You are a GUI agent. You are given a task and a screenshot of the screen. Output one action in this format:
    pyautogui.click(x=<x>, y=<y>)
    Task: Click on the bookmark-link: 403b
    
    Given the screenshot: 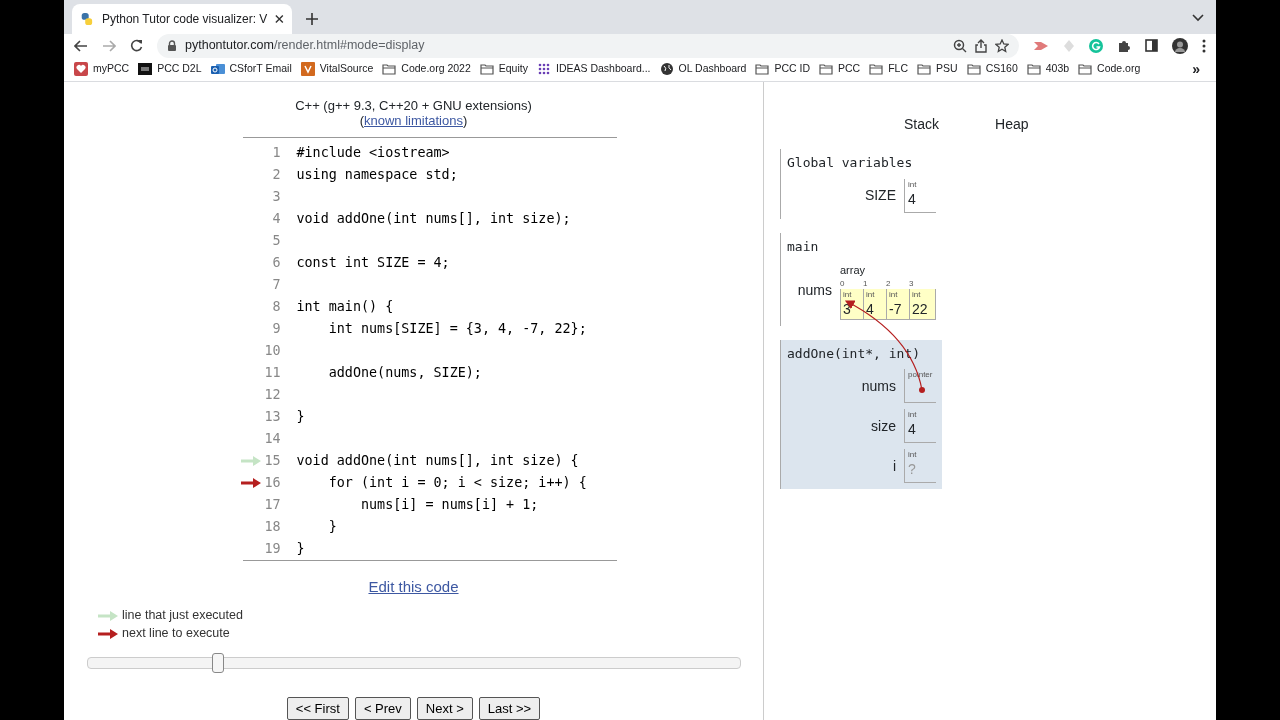 What is the action you would take?
    pyautogui.click(x=1057, y=69)
    